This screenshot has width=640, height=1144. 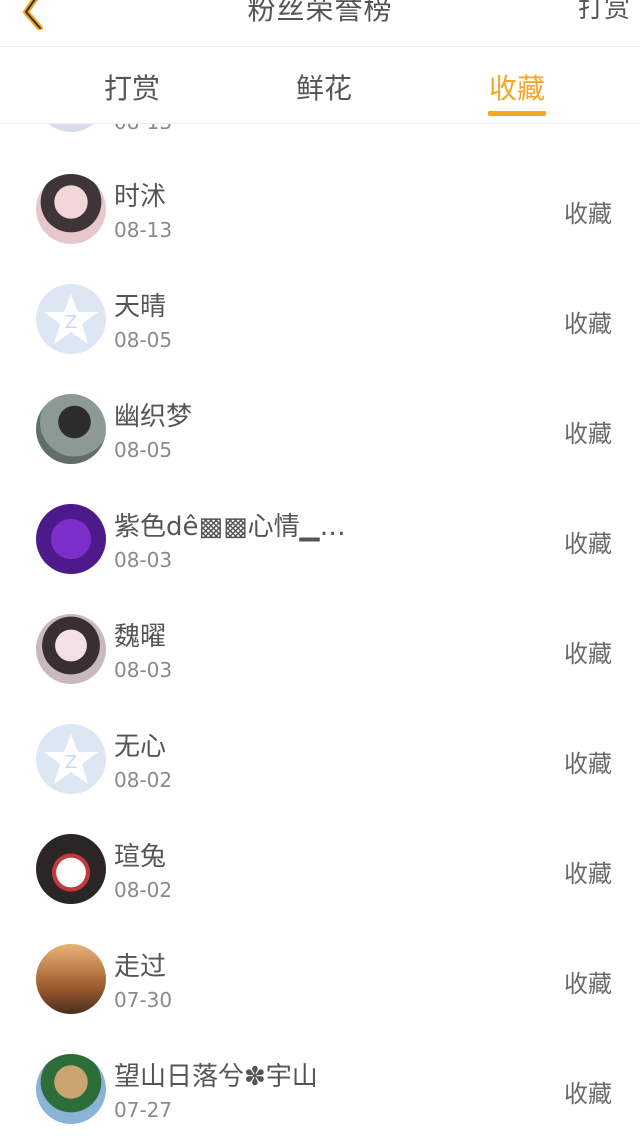 What do you see at coordinates (517, 87) in the screenshot?
I see `tab-favorites: 收藏` at bounding box center [517, 87].